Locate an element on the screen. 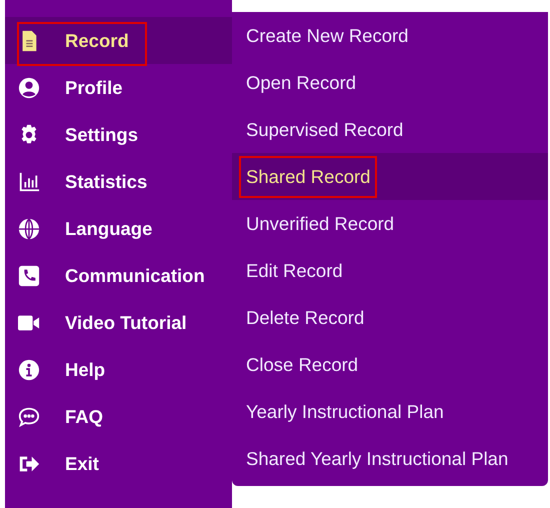 The height and width of the screenshot is (508, 550). phone-icon is located at coordinates (29, 275).